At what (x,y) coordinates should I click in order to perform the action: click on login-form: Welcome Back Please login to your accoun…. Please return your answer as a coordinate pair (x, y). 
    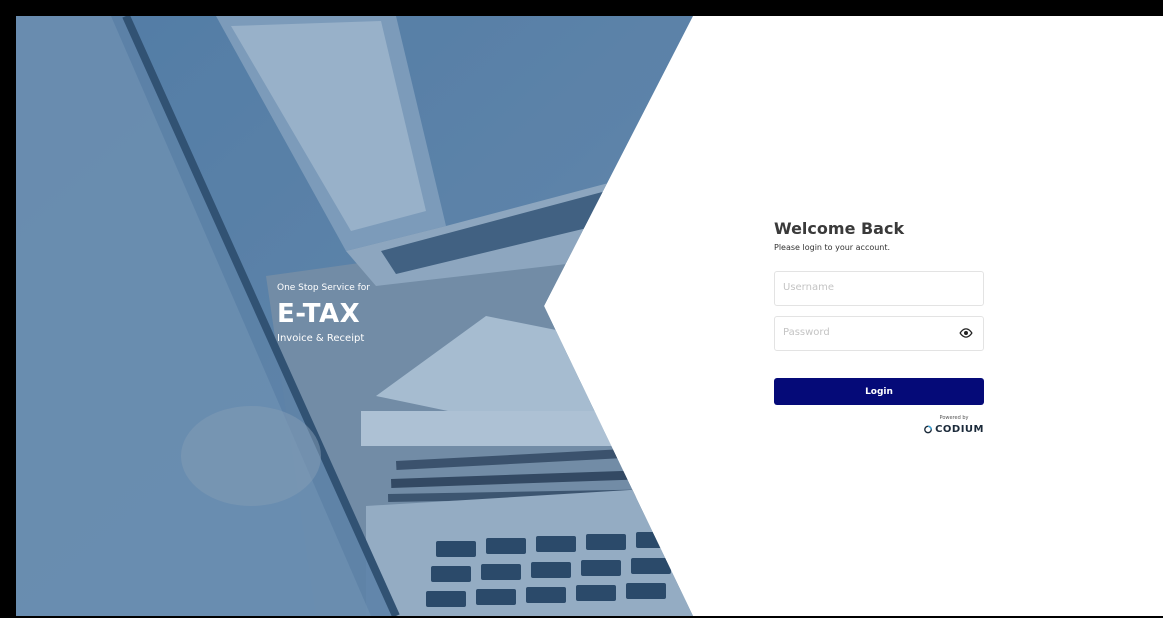
    Looking at the image, I should click on (879, 327).